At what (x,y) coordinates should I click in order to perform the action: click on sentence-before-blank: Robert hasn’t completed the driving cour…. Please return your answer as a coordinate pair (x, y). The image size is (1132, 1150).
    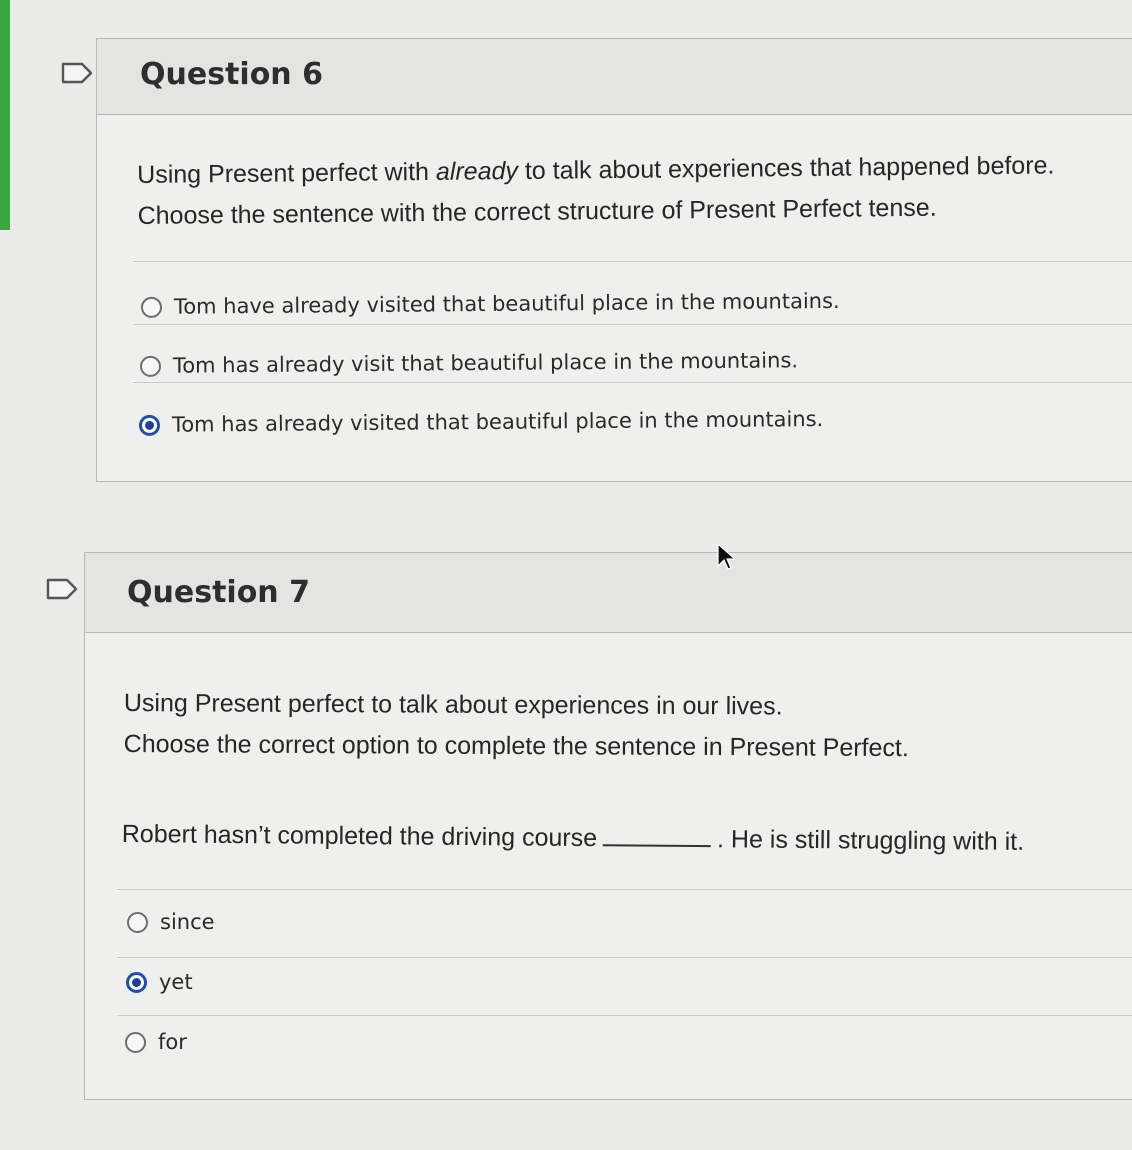
    Looking at the image, I should click on (359, 836).